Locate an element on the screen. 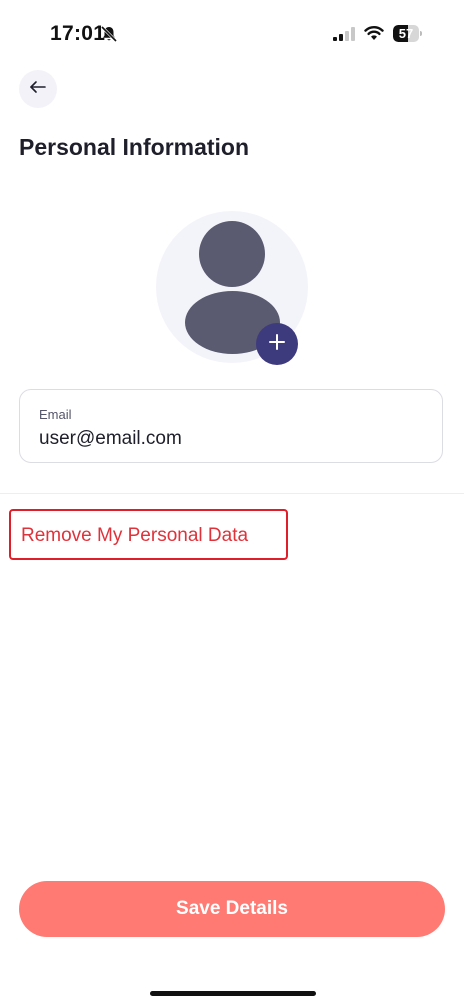 The width and height of the screenshot is (464, 1006). wifi-icon is located at coordinates (374, 35).